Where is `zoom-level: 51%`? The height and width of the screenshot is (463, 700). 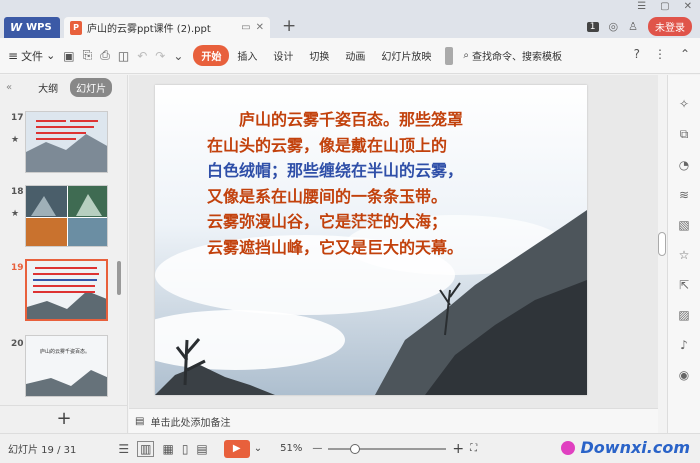 zoom-level: 51% is located at coordinates (291, 448).